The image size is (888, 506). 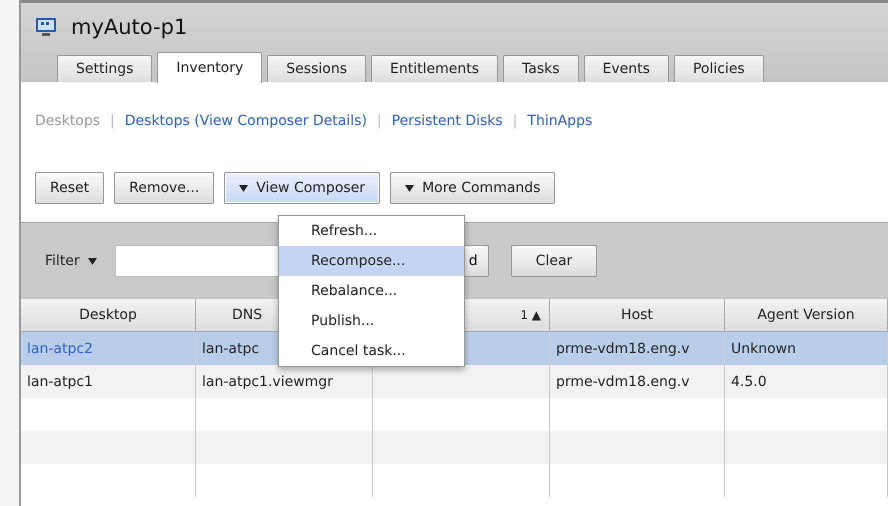 What do you see at coordinates (108, 348) in the screenshot?
I see `table-cell: lan-atpc2` at bounding box center [108, 348].